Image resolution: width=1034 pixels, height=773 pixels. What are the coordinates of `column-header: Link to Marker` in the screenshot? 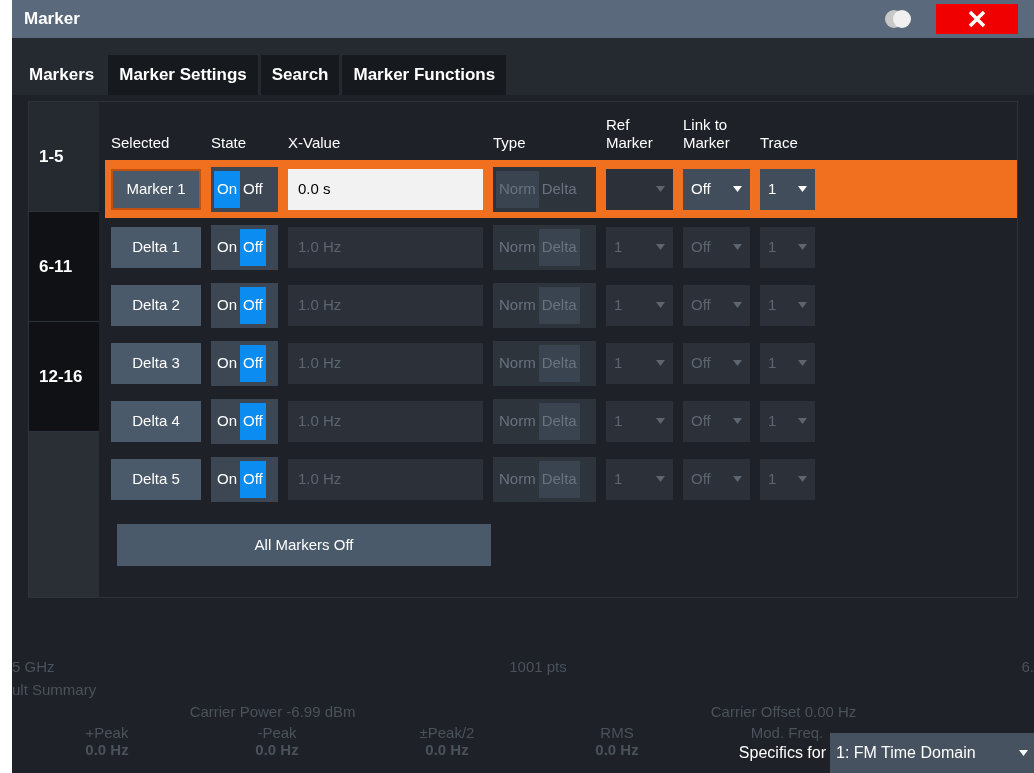 It's located at (707, 134).